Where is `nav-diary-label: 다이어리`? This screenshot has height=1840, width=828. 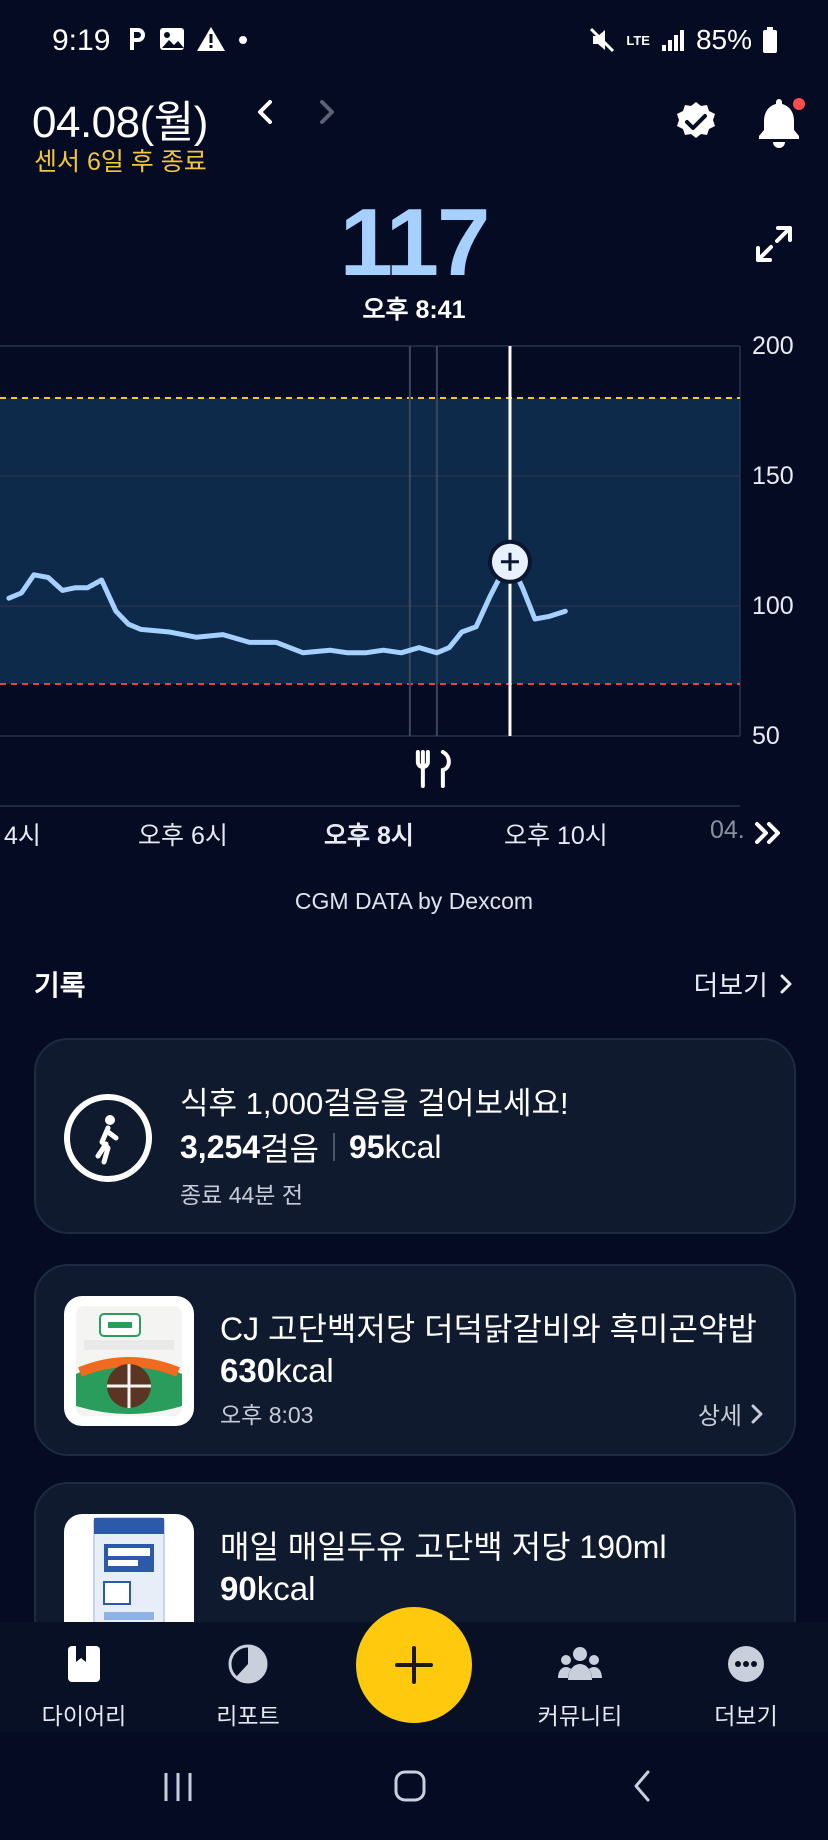
nav-diary-label: 다이어리 is located at coordinates (84, 1716).